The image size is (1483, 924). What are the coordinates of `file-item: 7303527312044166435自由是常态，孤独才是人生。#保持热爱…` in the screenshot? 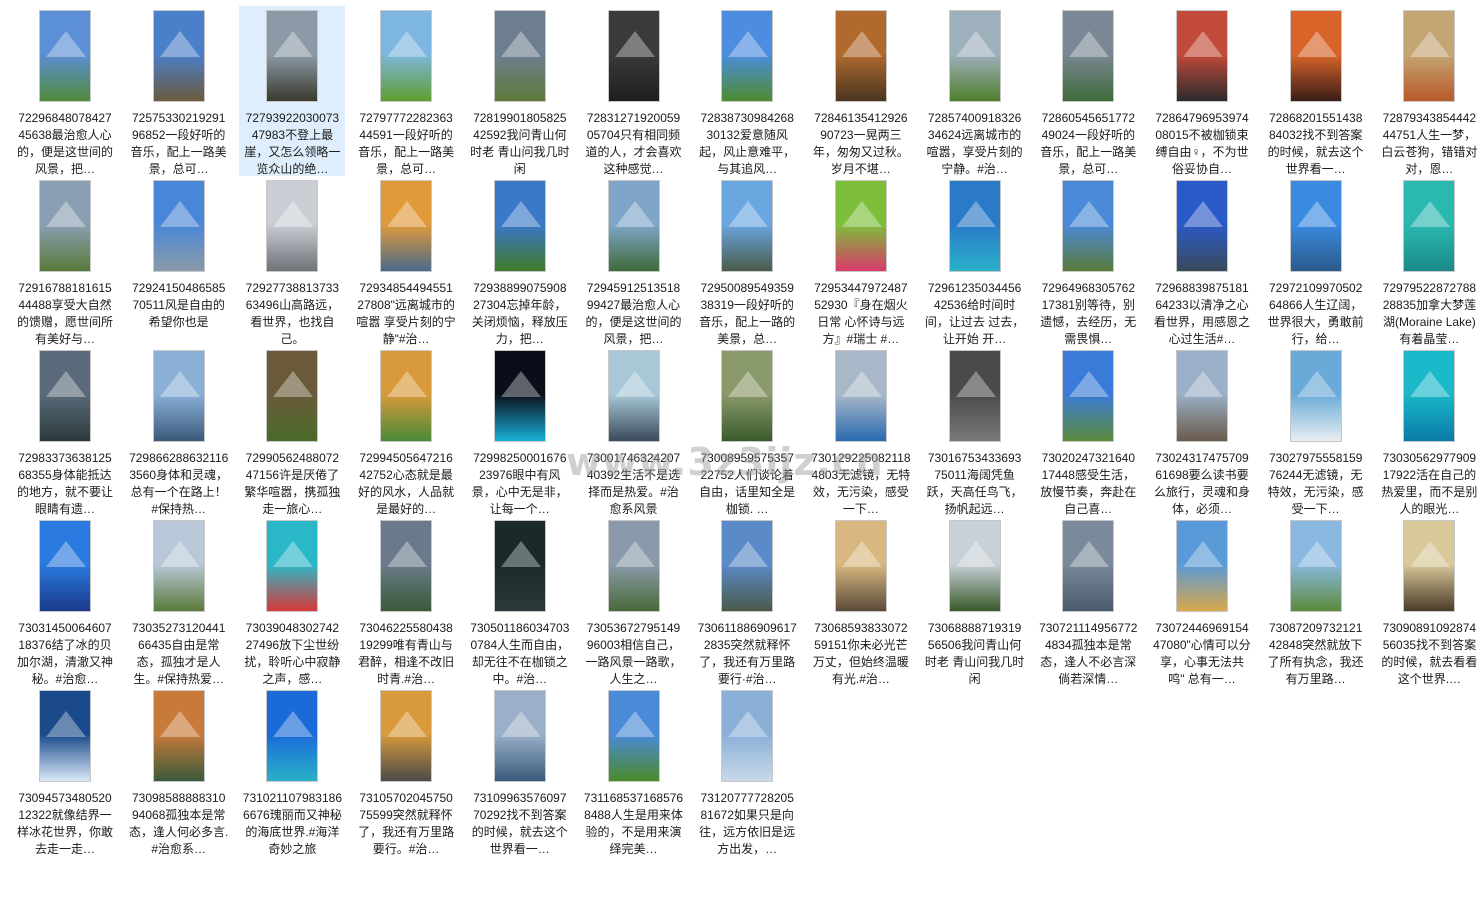 It's located at (179, 601).